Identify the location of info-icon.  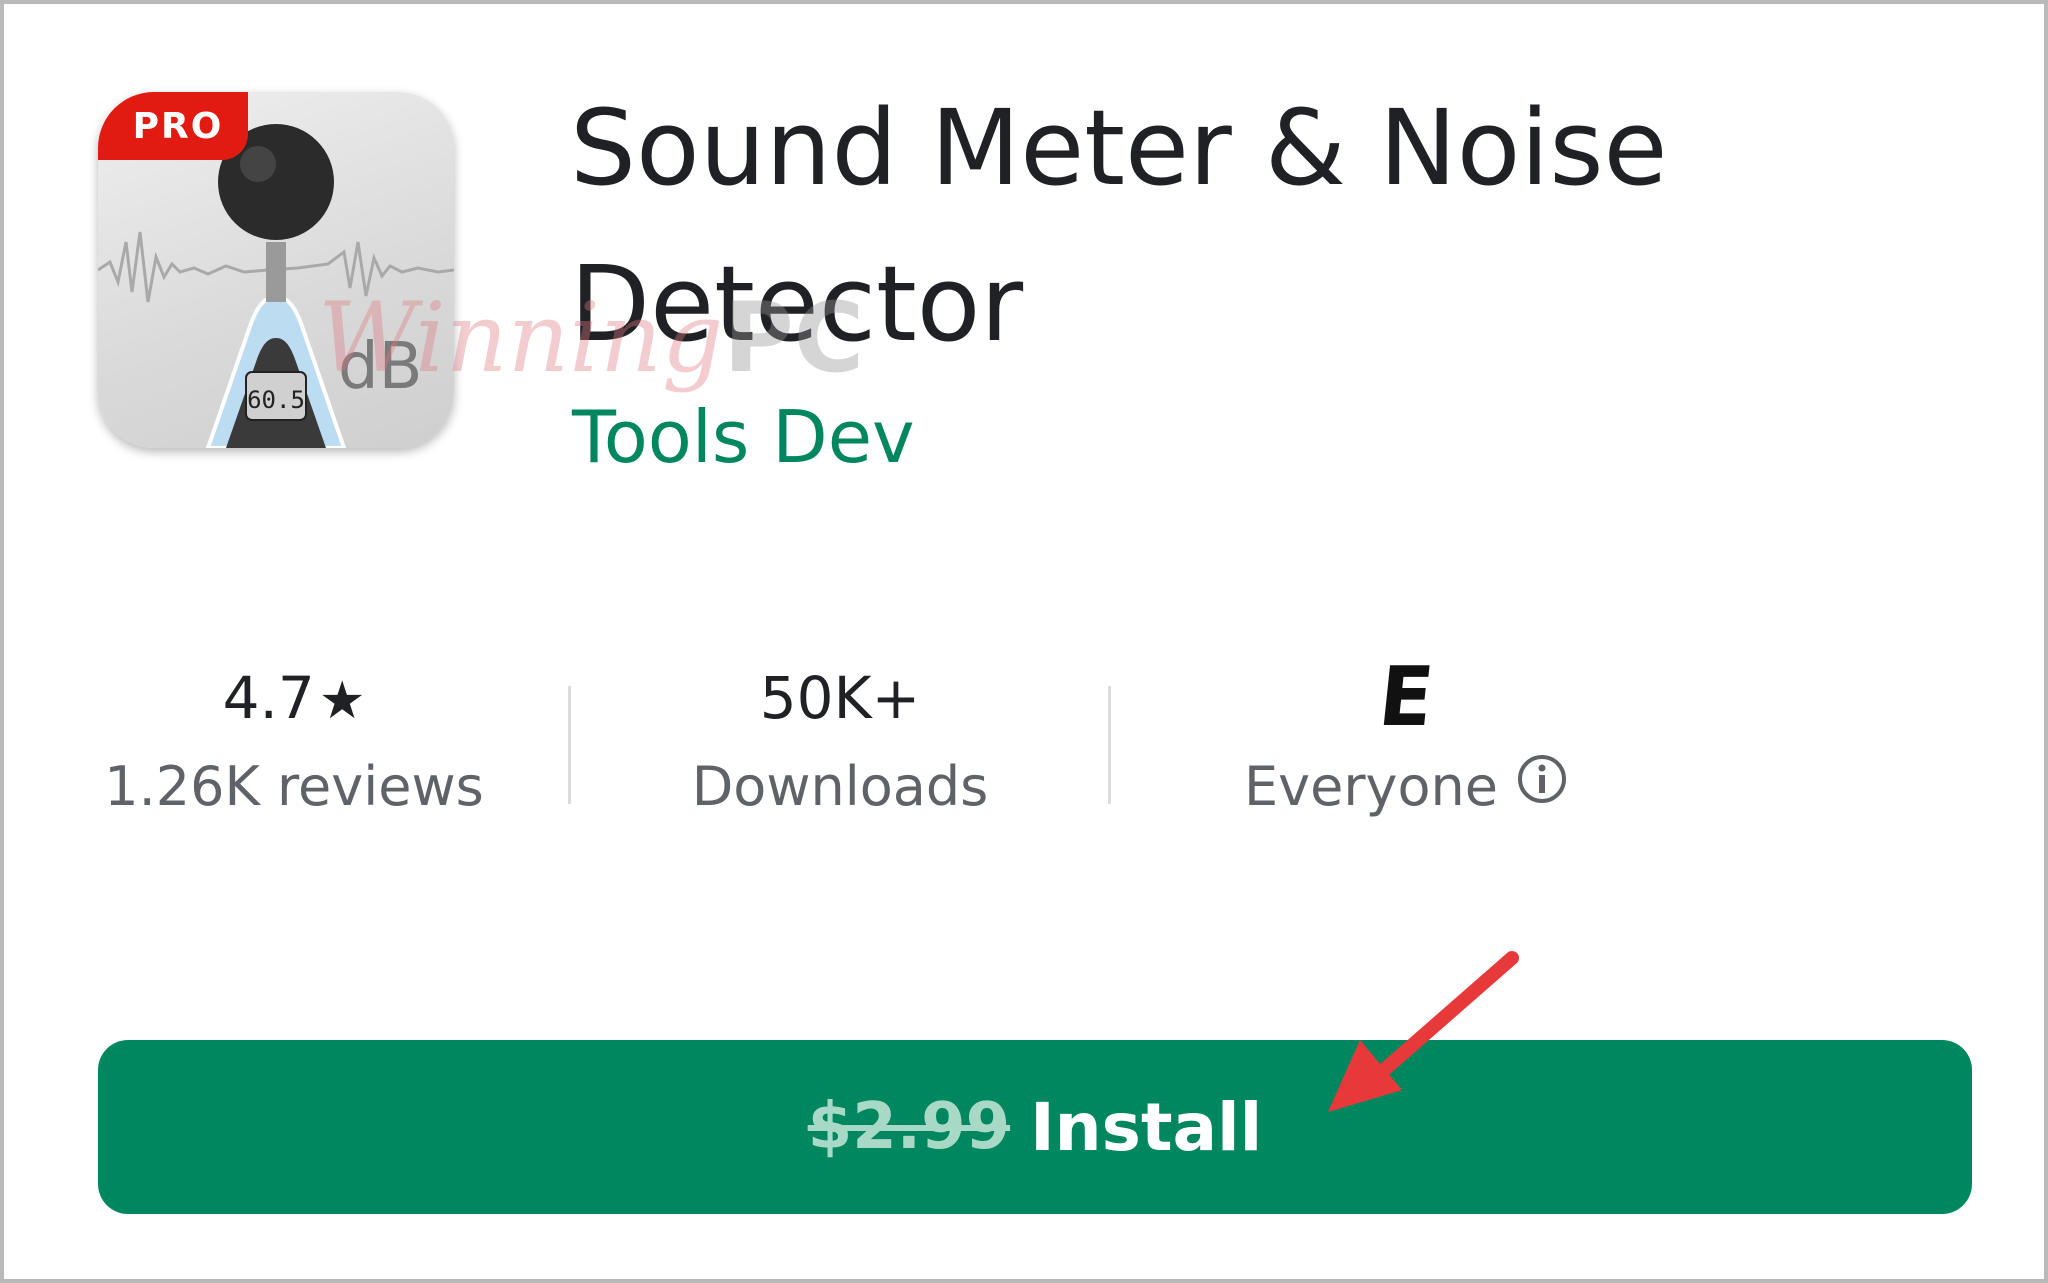
(1542, 785).